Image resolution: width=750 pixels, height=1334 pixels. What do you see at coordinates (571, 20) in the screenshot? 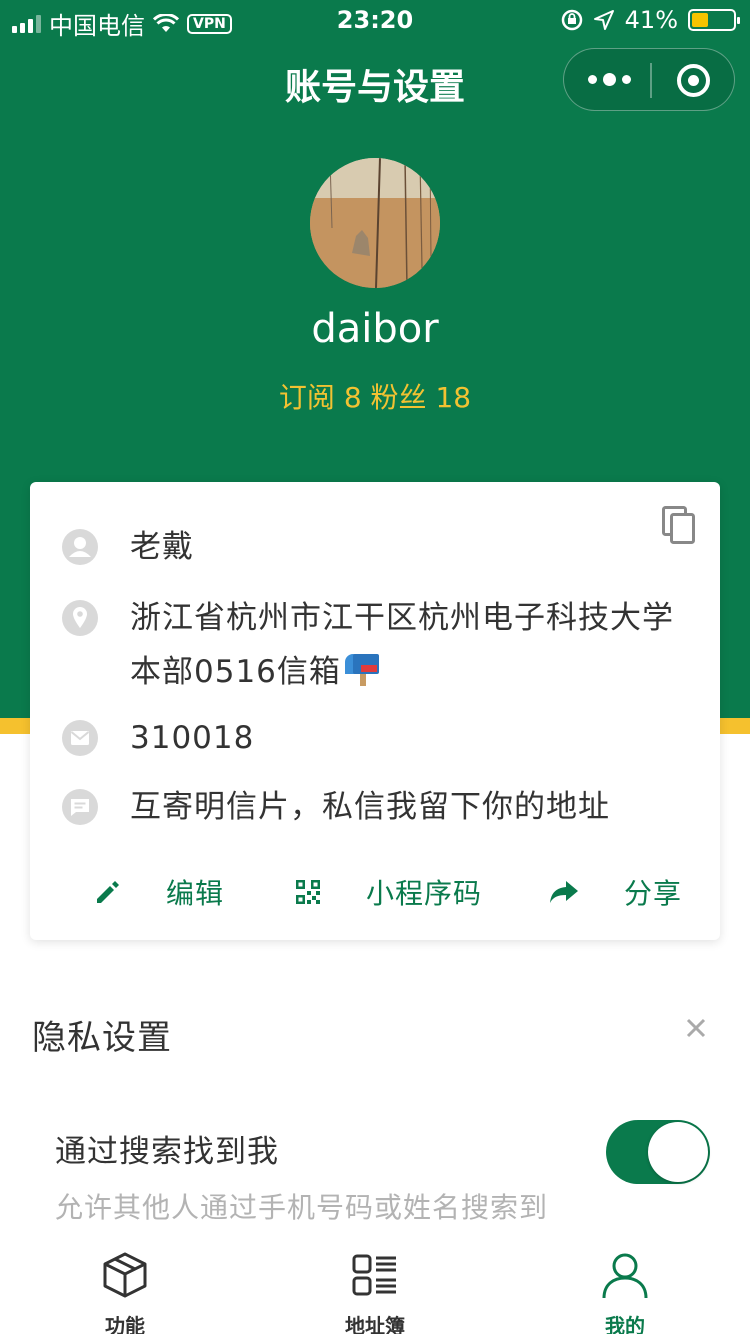
I see `rotation-lock-icon` at bounding box center [571, 20].